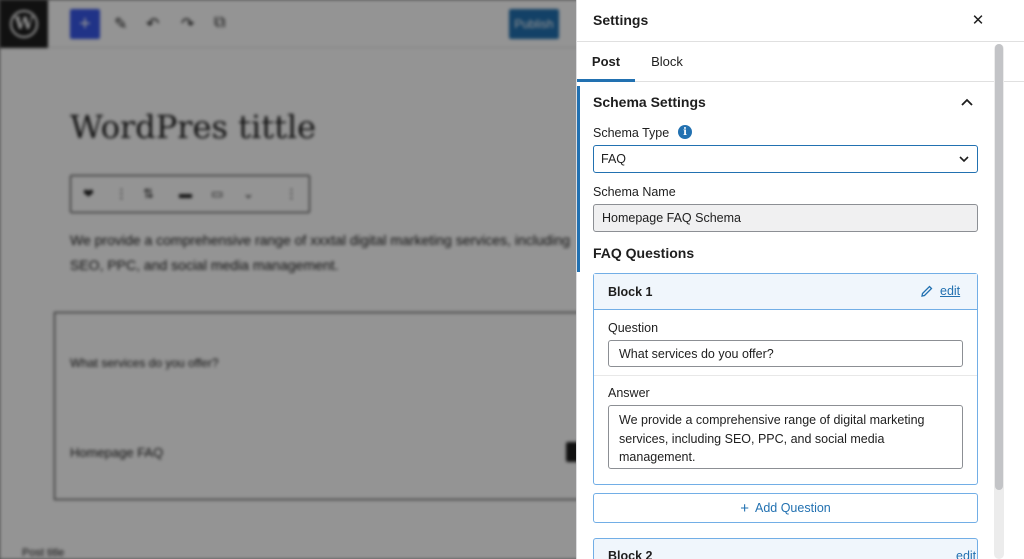 This screenshot has height=559, width=1024. What do you see at coordinates (606, 62) in the screenshot?
I see `tab-post: Post` at bounding box center [606, 62].